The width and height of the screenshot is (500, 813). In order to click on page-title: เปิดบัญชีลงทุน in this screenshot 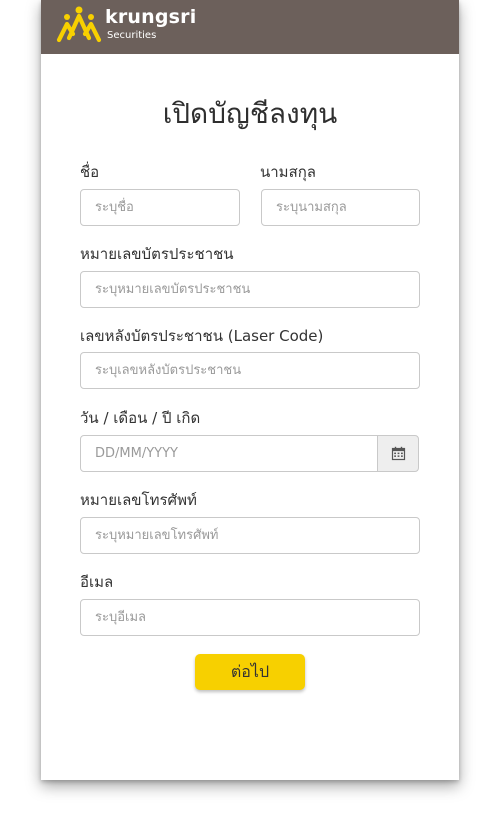, I will do `click(250, 113)`.